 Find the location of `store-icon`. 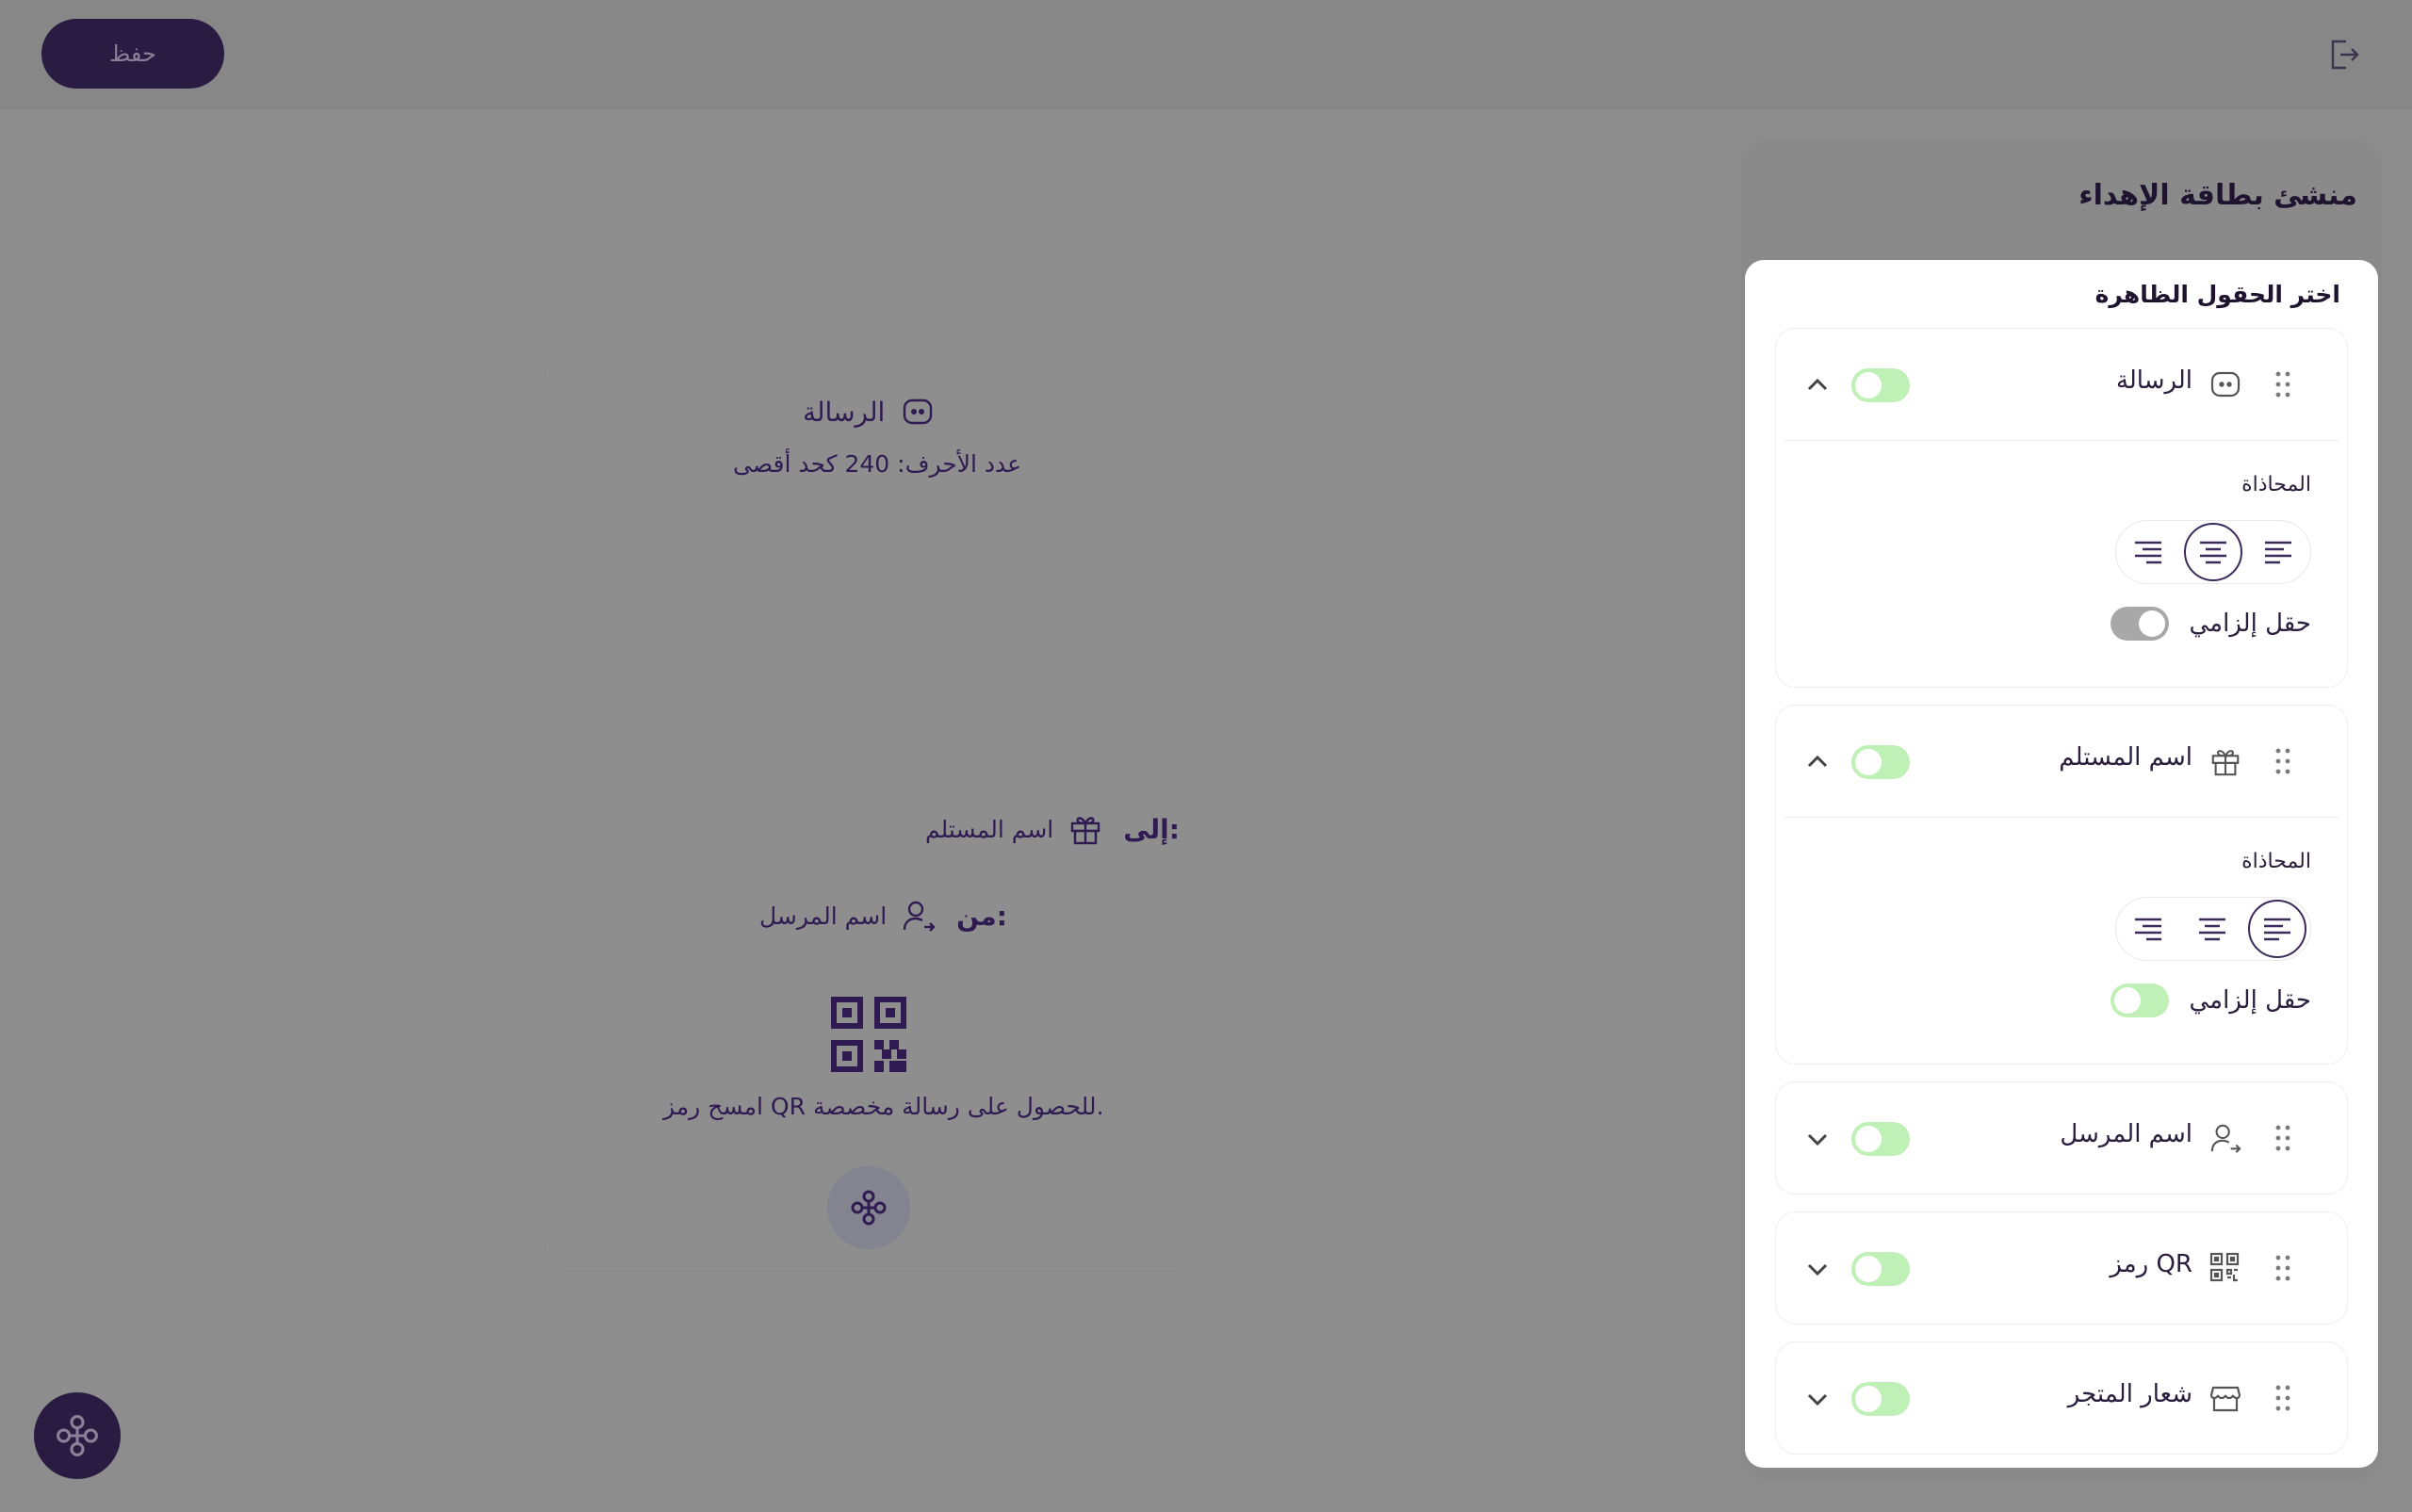

store-icon is located at coordinates (2225, 1398).